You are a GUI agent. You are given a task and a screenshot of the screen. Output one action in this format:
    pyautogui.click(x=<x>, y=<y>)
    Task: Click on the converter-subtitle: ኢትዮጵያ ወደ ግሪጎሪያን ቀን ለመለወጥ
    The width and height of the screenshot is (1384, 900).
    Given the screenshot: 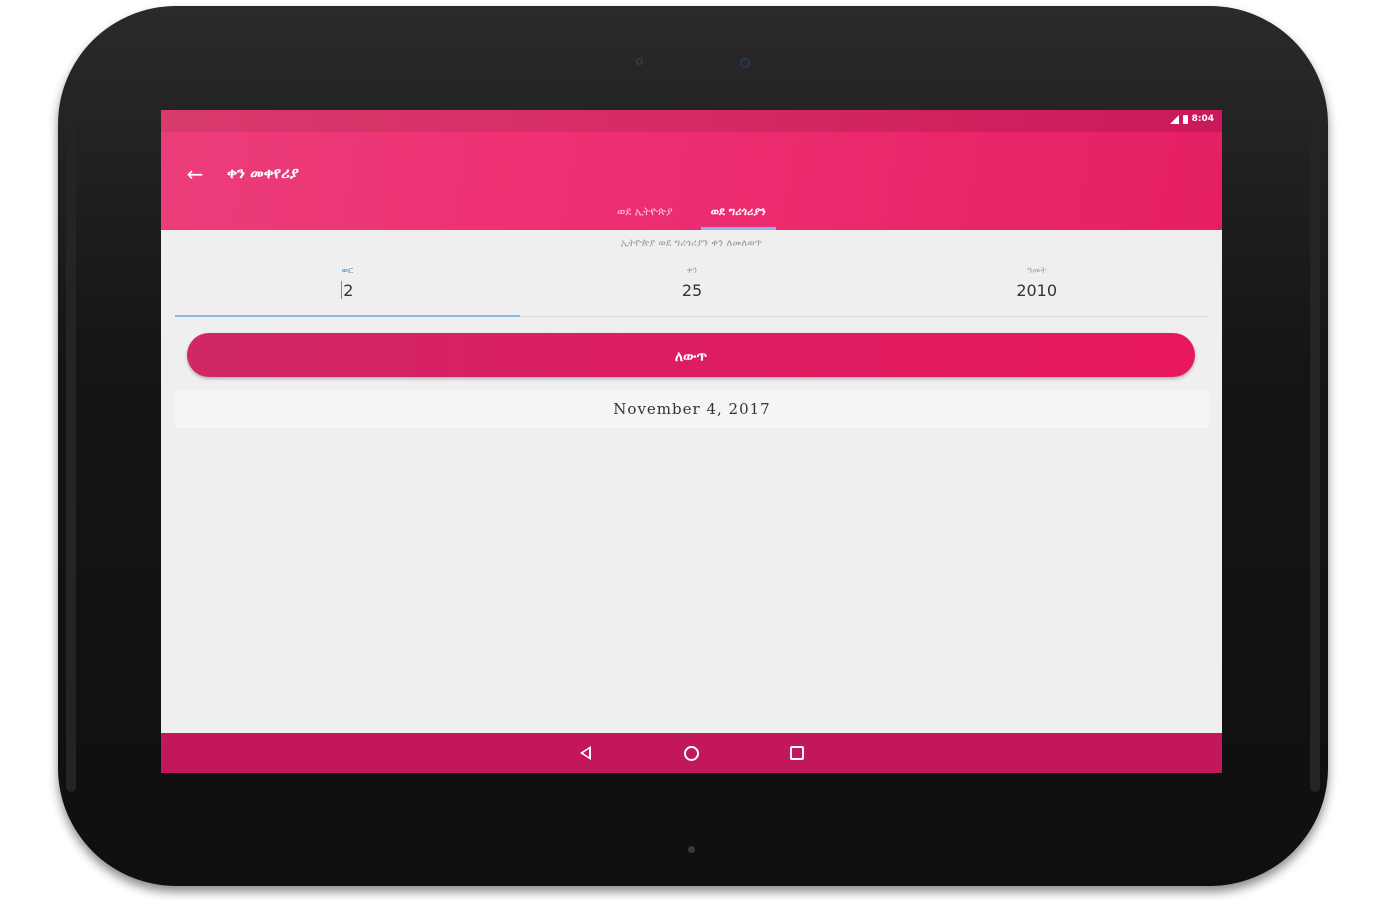 What is the action you would take?
    pyautogui.click(x=691, y=243)
    